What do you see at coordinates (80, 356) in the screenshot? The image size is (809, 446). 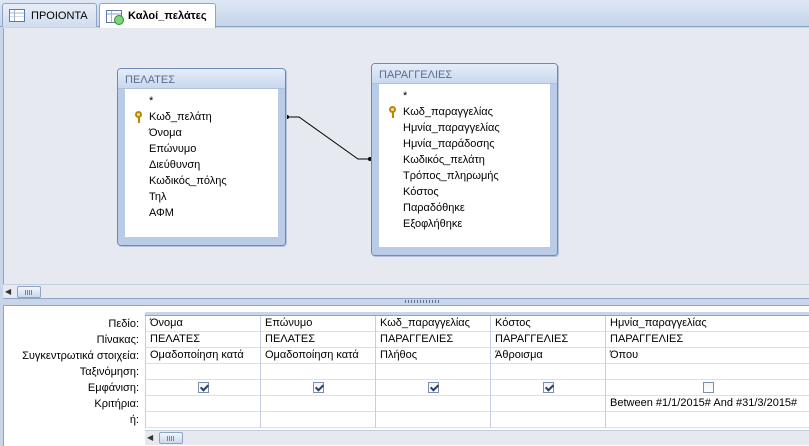 I see `row-label-total: Συγκεντρωτικά στοιχεία:` at bounding box center [80, 356].